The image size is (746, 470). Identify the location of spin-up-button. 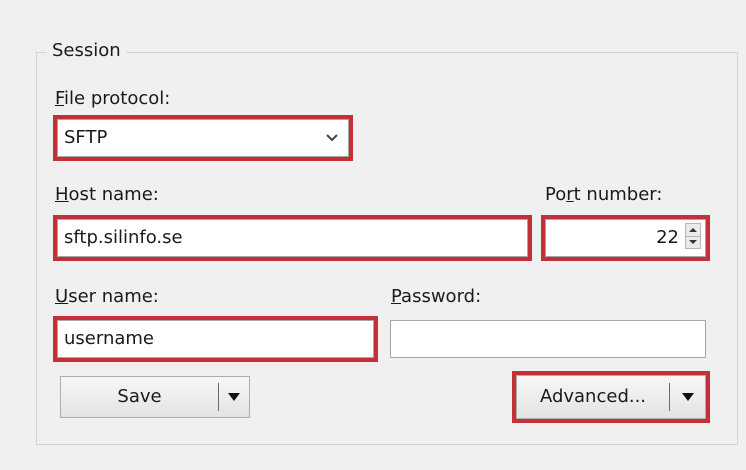
(693, 230).